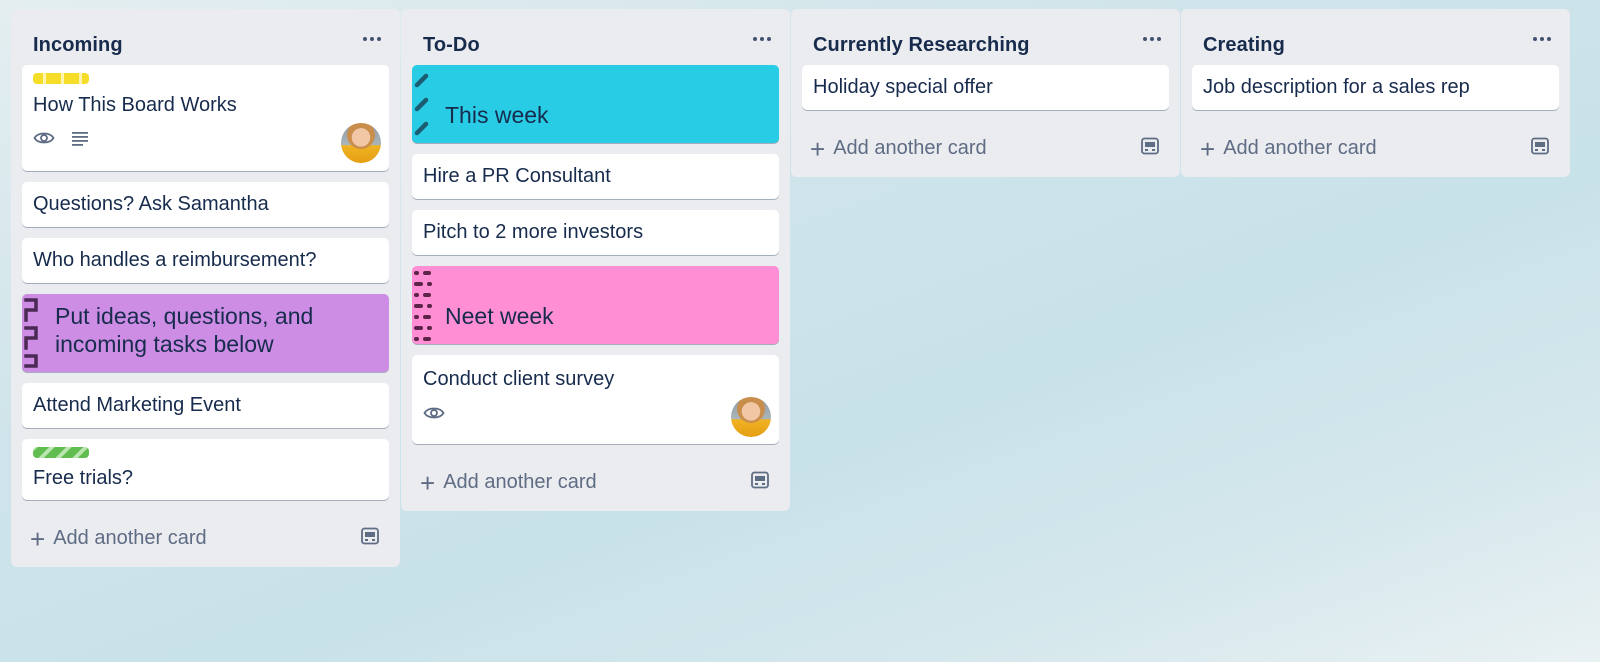 This screenshot has height=662, width=1600. Describe the element at coordinates (533, 232) in the screenshot. I see `card-title: Pitch to 2 more investors` at that location.